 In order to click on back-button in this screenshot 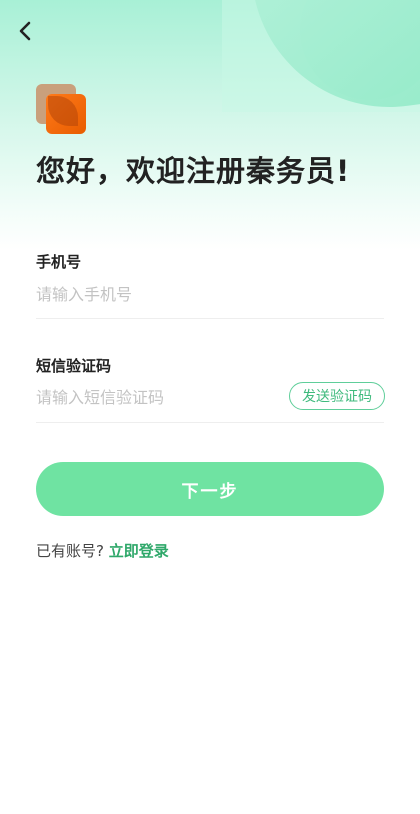, I will do `click(25, 31)`.